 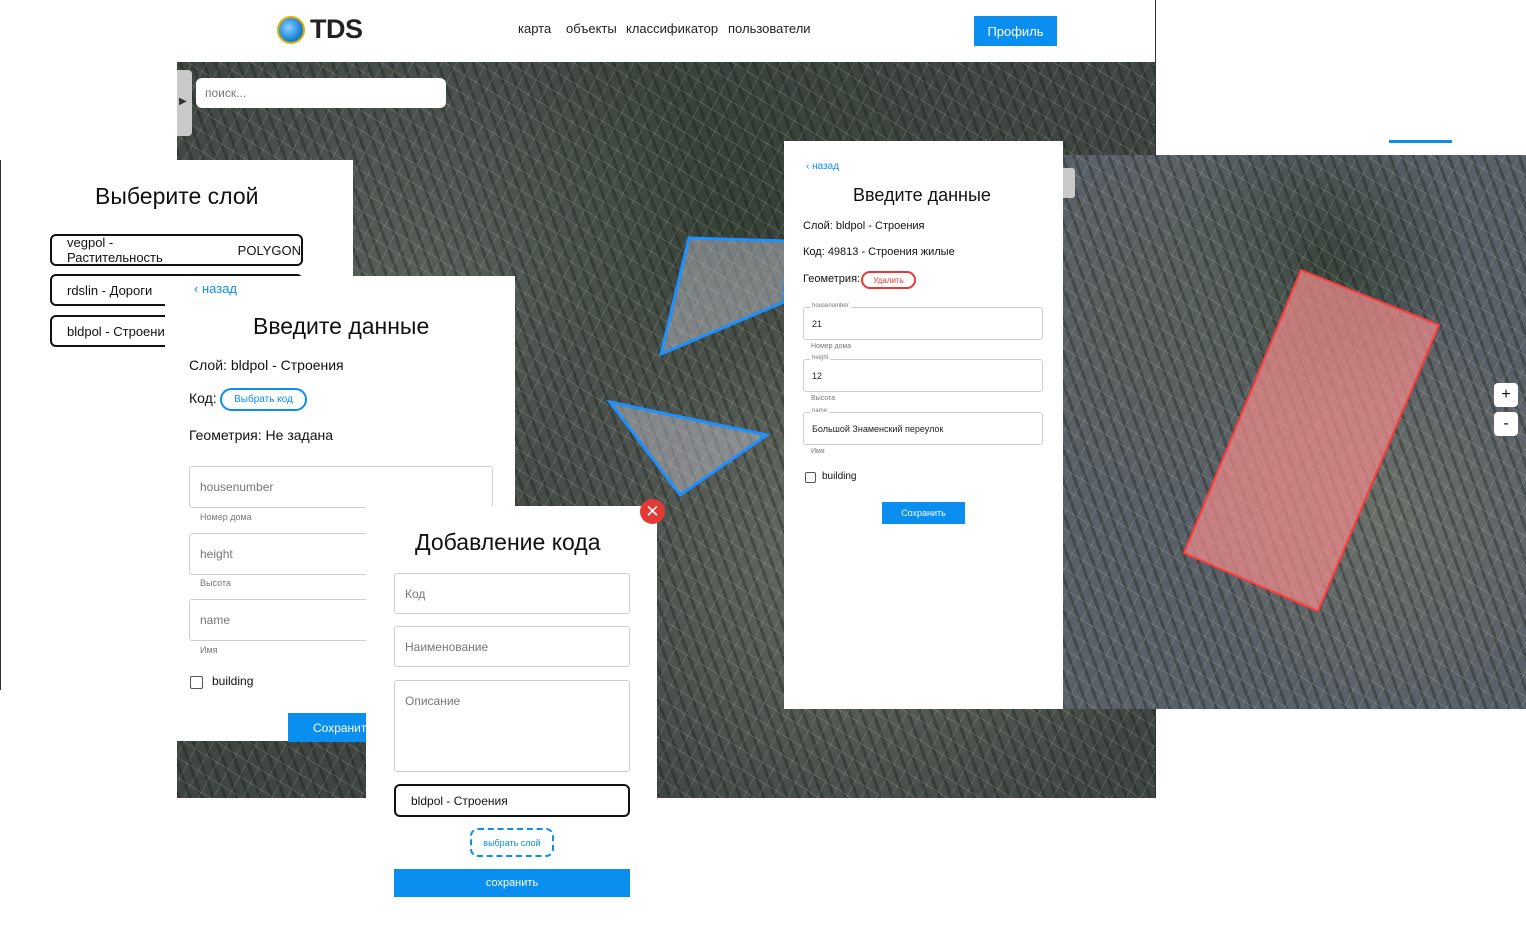 What do you see at coordinates (822, 166) in the screenshot?
I see `back-link-filled: ‹ назад` at bounding box center [822, 166].